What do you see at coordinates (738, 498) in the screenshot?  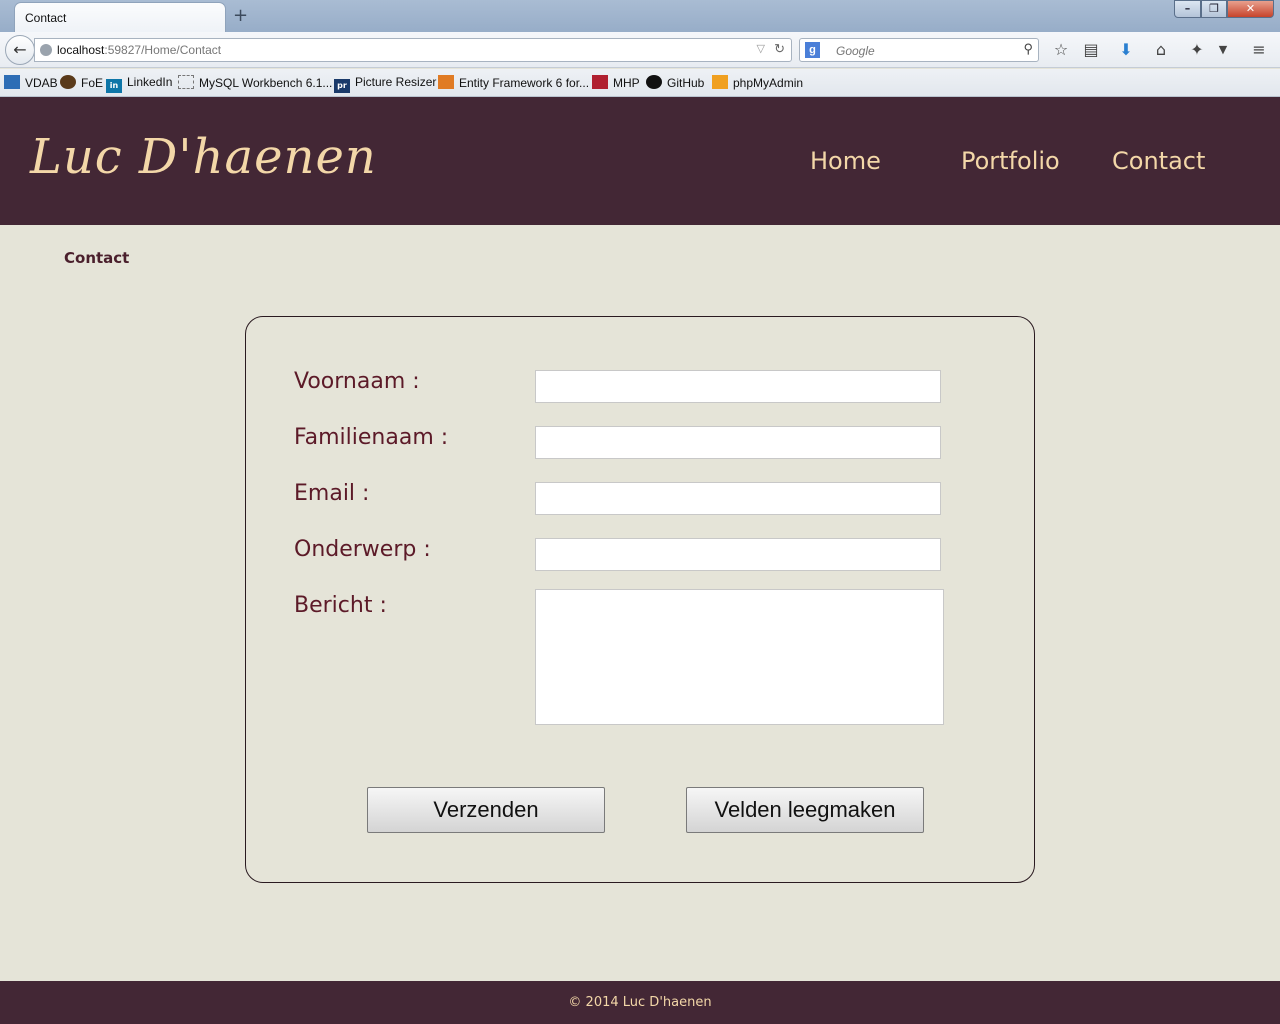 I see `email-field` at bounding box center [738, 498].